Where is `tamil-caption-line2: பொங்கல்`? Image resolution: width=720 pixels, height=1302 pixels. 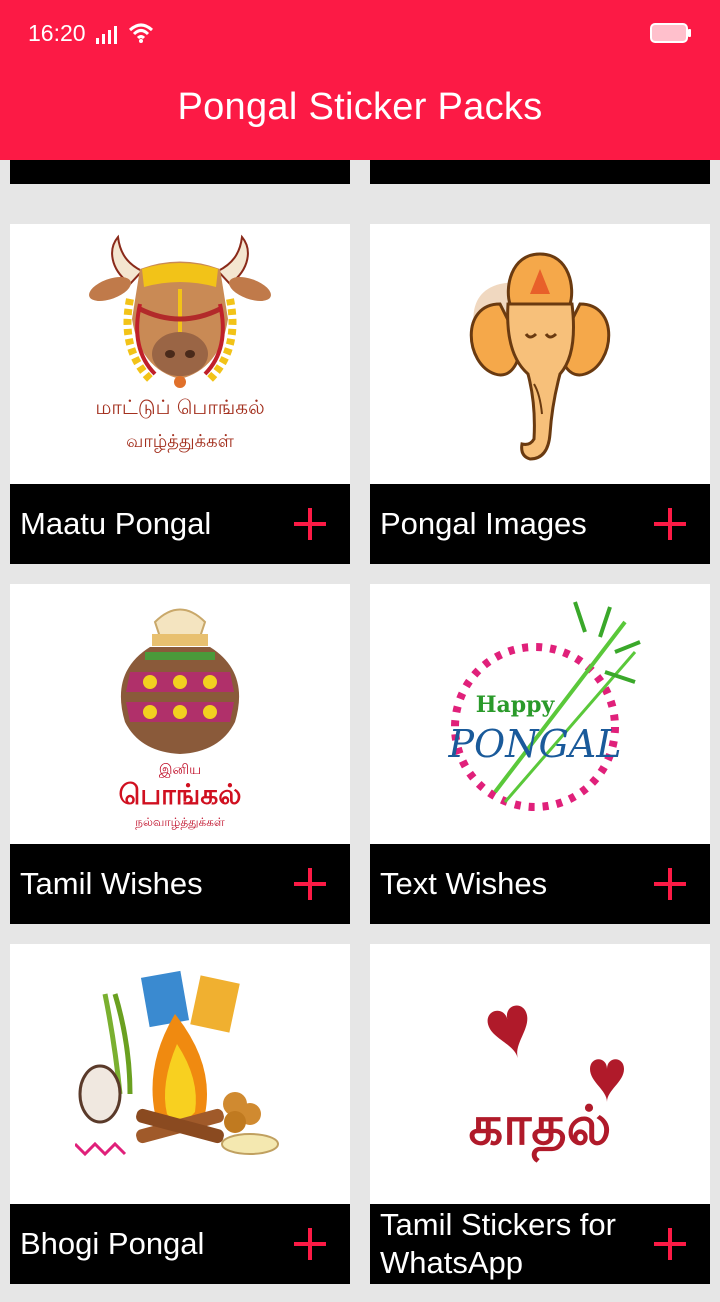 tamil-caption-line2: பொங்கல் is located at coordinates (180, 794).